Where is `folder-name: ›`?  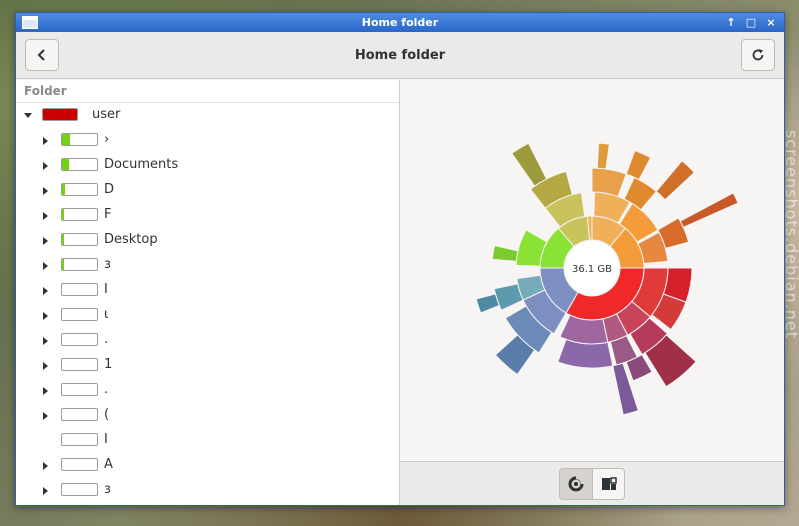 folder-name: › is located at coordinates (107, 139).